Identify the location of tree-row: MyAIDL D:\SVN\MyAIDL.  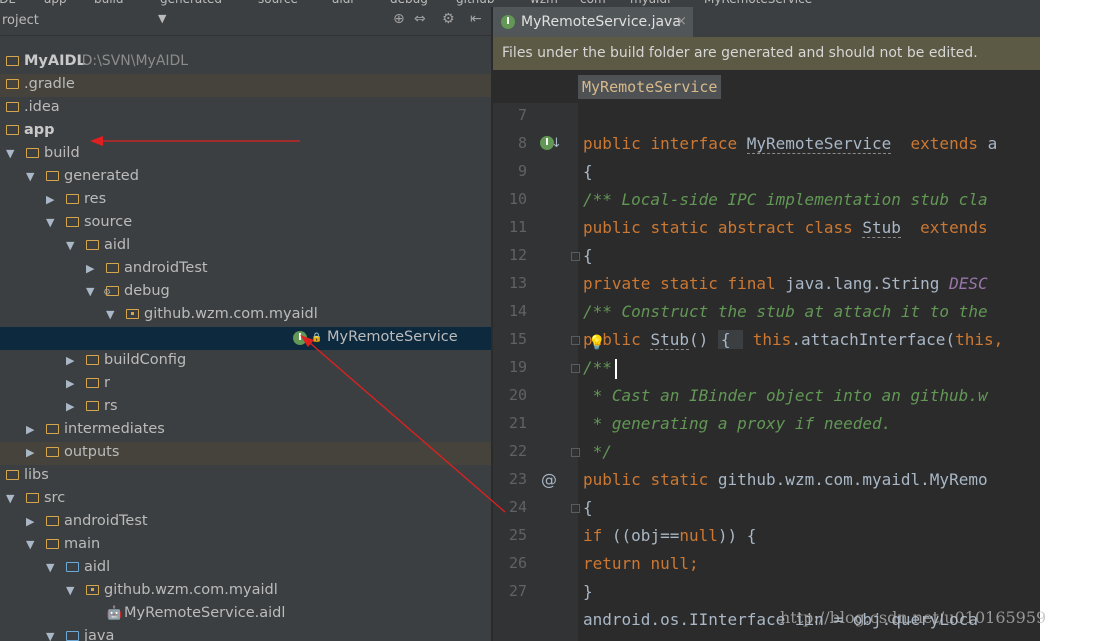
(245, 62).